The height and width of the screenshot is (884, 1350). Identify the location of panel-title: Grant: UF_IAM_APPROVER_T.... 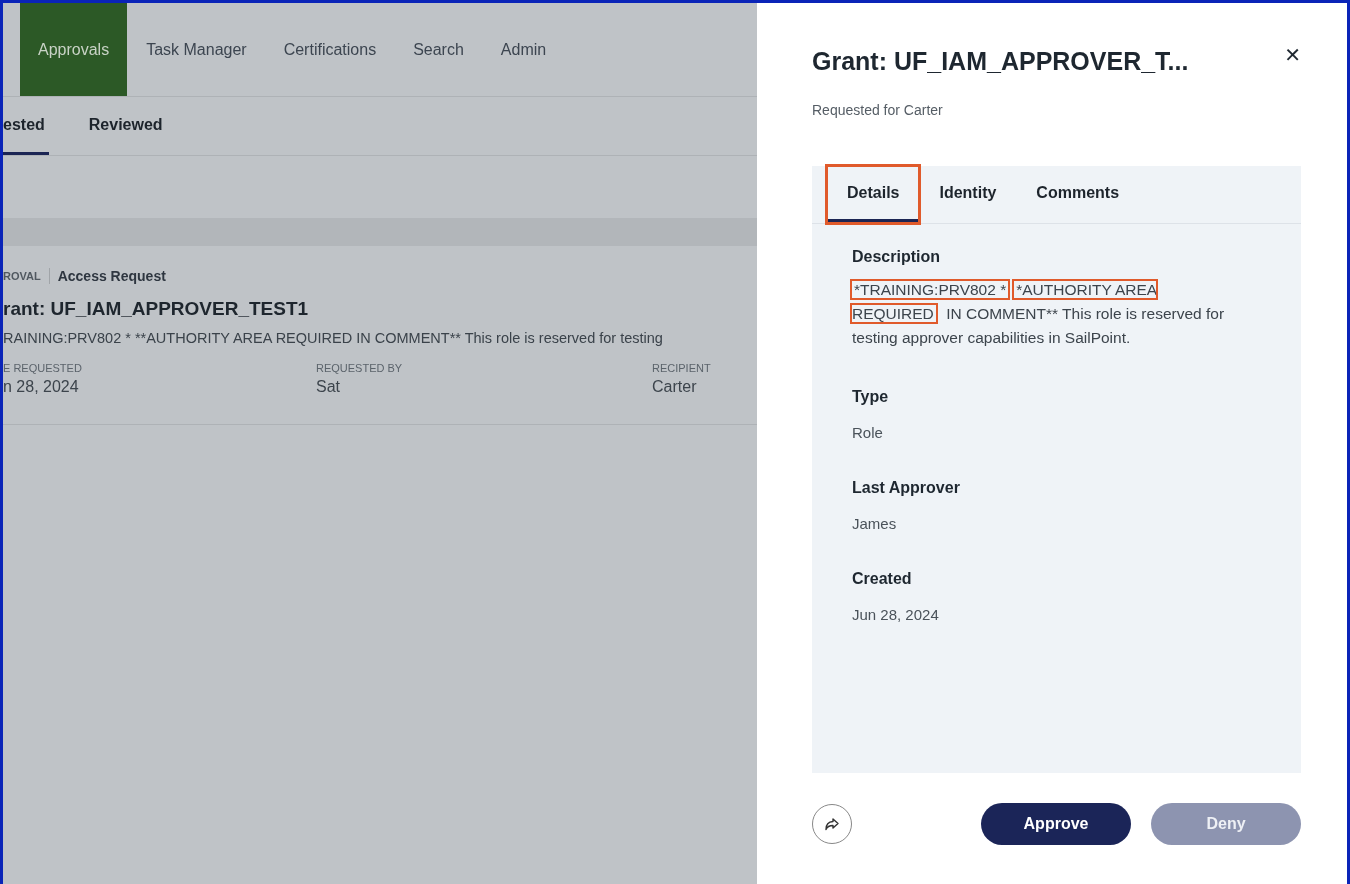
(1000, 61).